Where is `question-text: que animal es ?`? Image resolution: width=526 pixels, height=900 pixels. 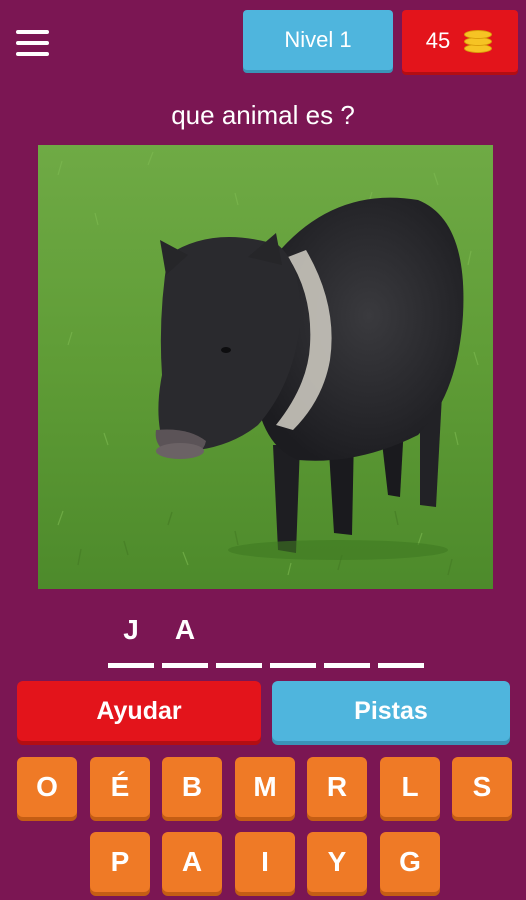
question-text: que animal es ? is located at coordinates (263, 115).